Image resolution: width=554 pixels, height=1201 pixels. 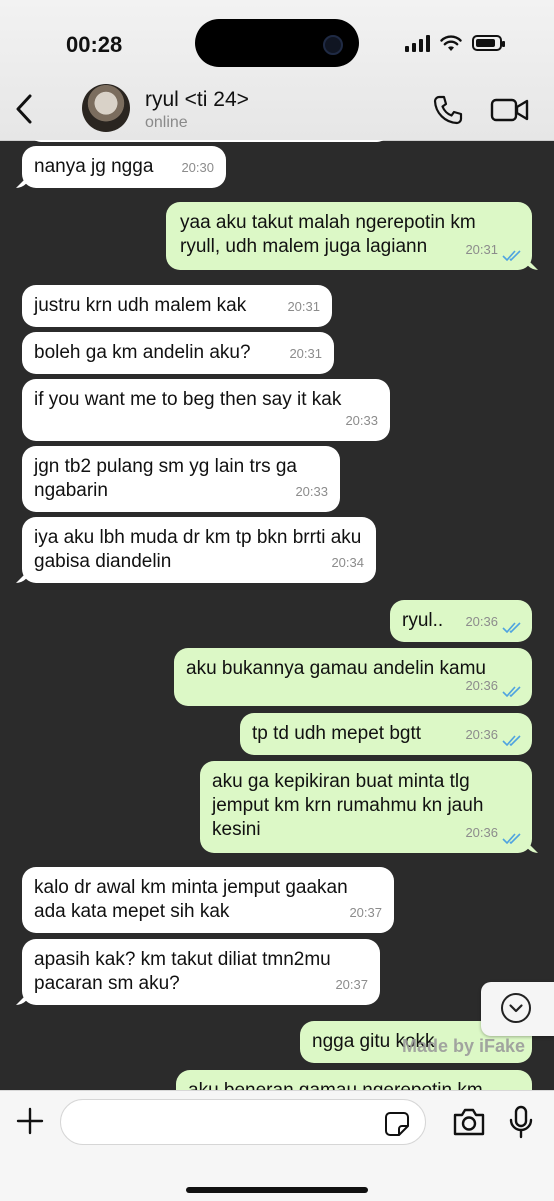 What do you see at coordinates (197, 100) in the screenshot?
I see `contact-name: ryul <ti 24>` at bounding box center [197, 100].